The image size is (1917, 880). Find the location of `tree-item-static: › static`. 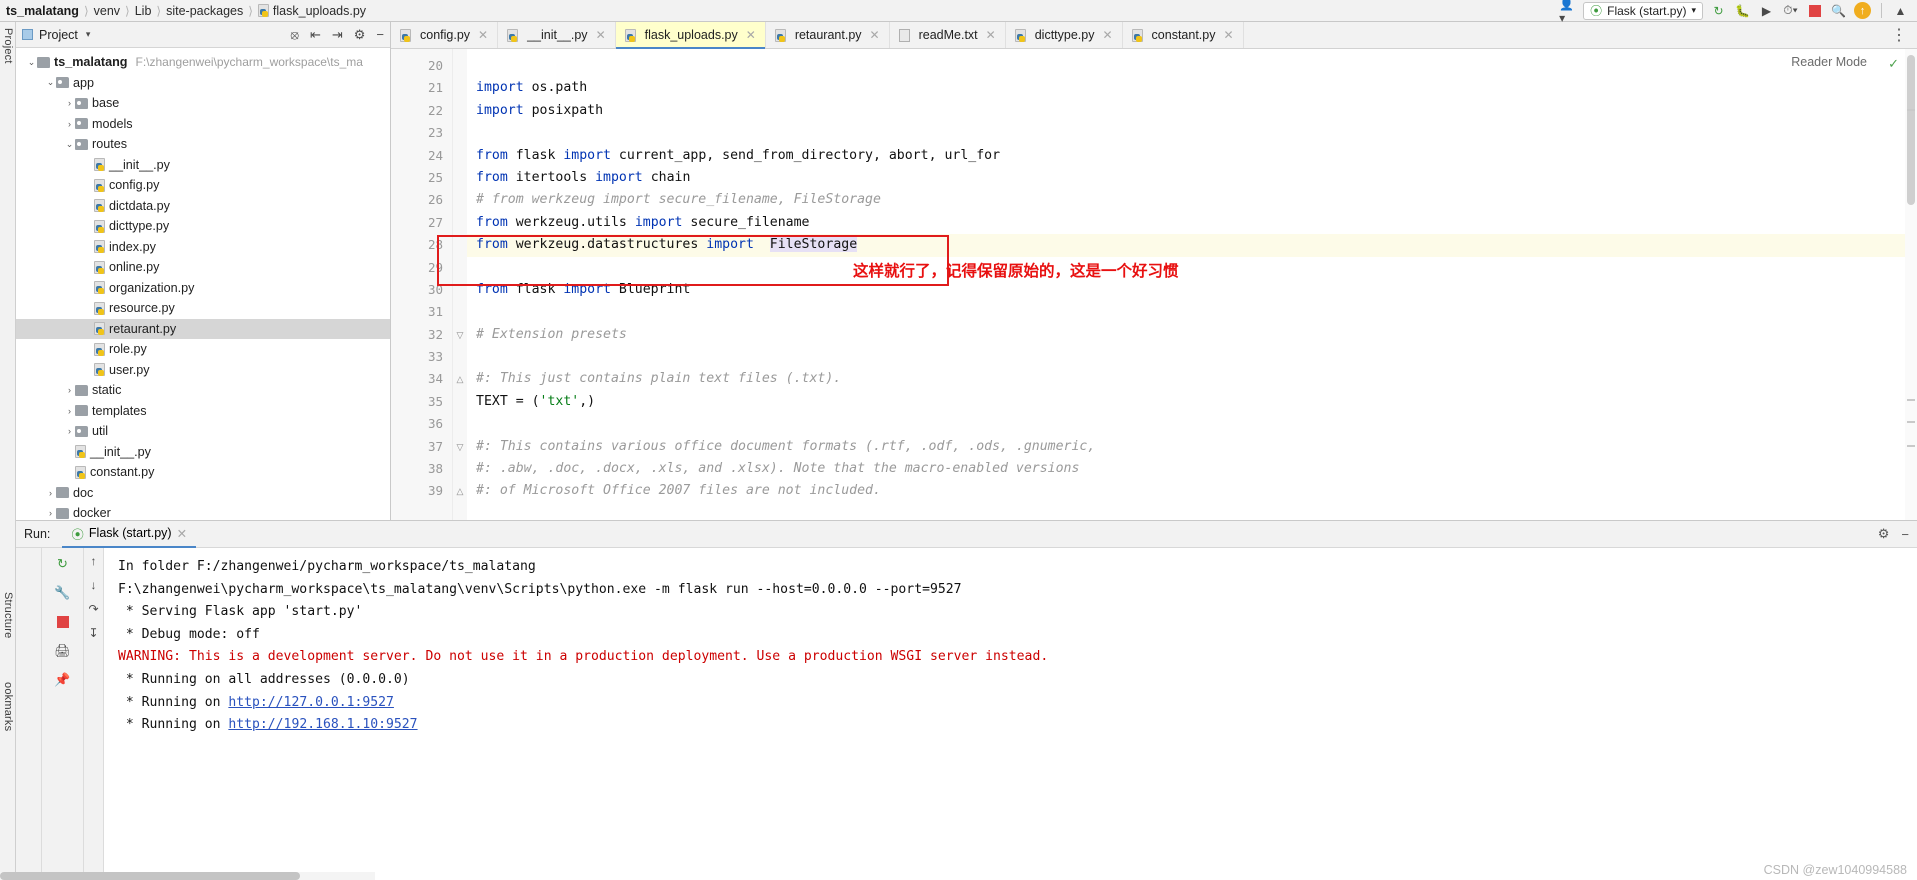

tree-item-static: › static is located at coordinates (203, 390).